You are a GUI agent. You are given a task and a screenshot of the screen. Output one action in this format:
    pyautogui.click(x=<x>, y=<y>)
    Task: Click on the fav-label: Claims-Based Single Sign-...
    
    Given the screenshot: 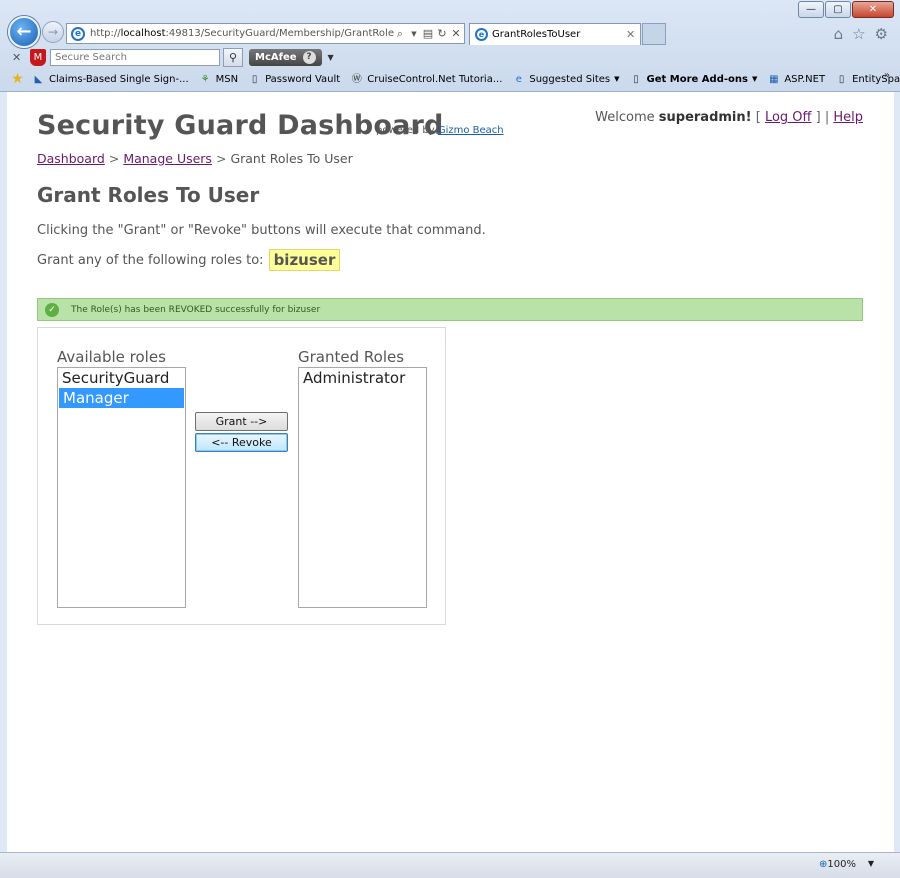 What is the action you would take?
    pyautogui.click(x=119, y=79)
    